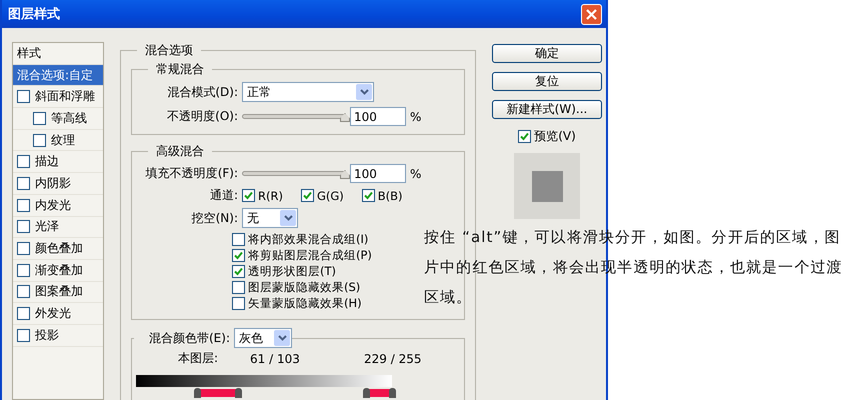  What do you see at coordinates (180, 69) in the screenshot?
I see `group-title: 常规混合` at bounding box center [180, 69].